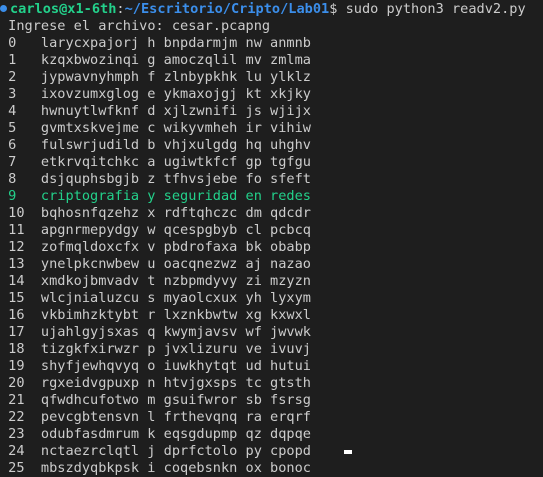 Image resolution: width=543 pixels, height=477 pixels. I want to click on row-text: vkbimhzktybt r lxznkbwtw xg kxwxl, so click(171, 315).